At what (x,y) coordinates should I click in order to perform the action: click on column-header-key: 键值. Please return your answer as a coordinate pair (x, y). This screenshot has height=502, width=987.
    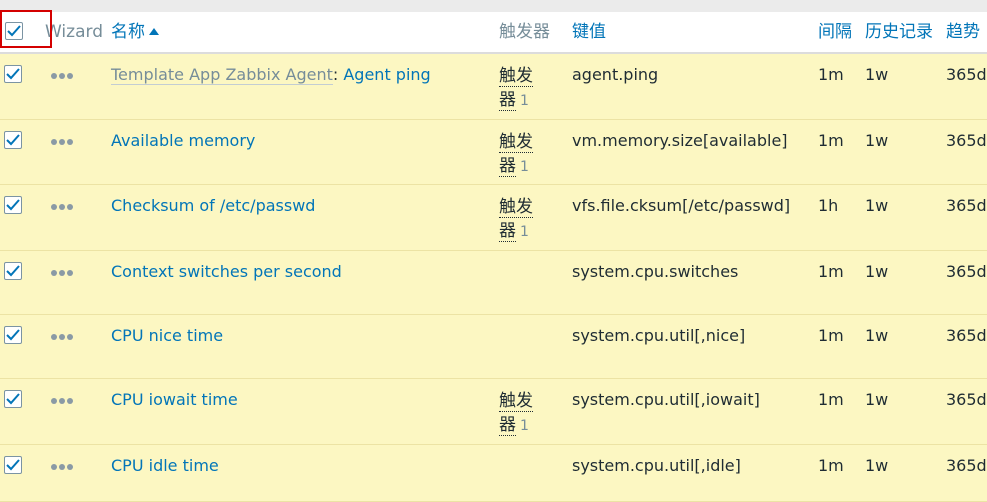
    Looking at the image, I should click on (589, 32).